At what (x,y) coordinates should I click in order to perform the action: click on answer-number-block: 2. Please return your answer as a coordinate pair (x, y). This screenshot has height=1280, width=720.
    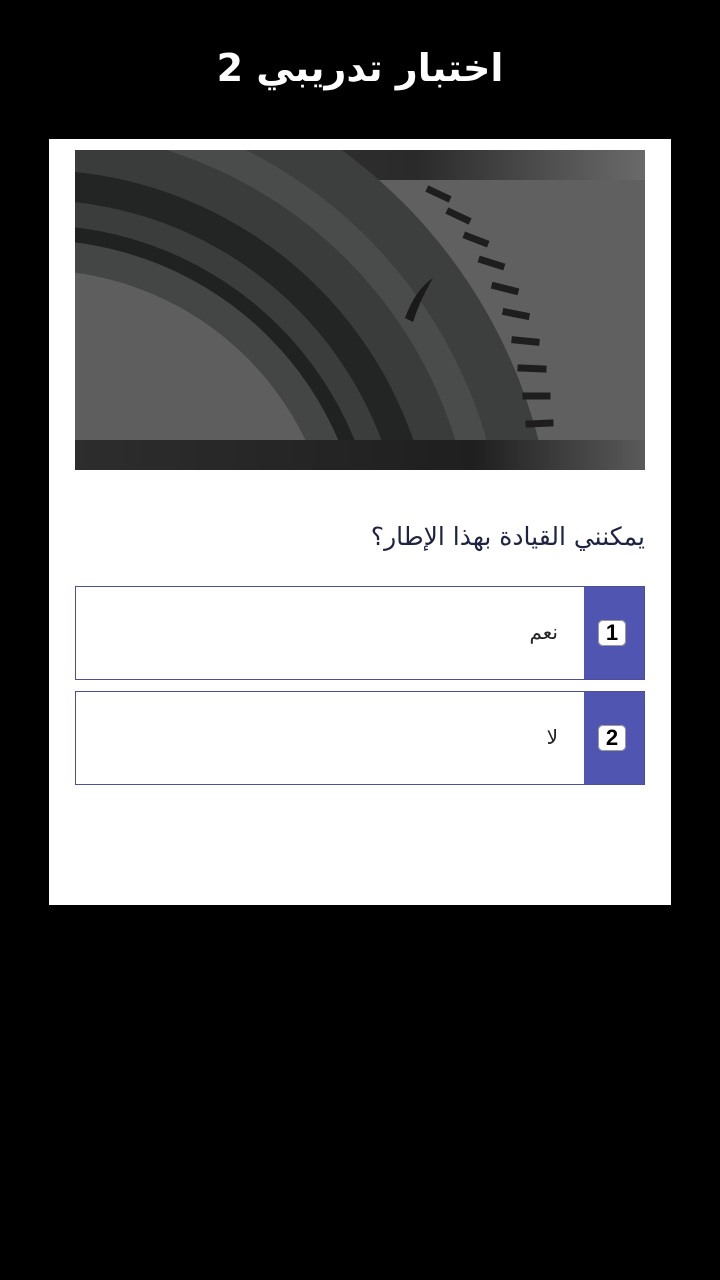
    Looking at the image, I should click on (614, 738).